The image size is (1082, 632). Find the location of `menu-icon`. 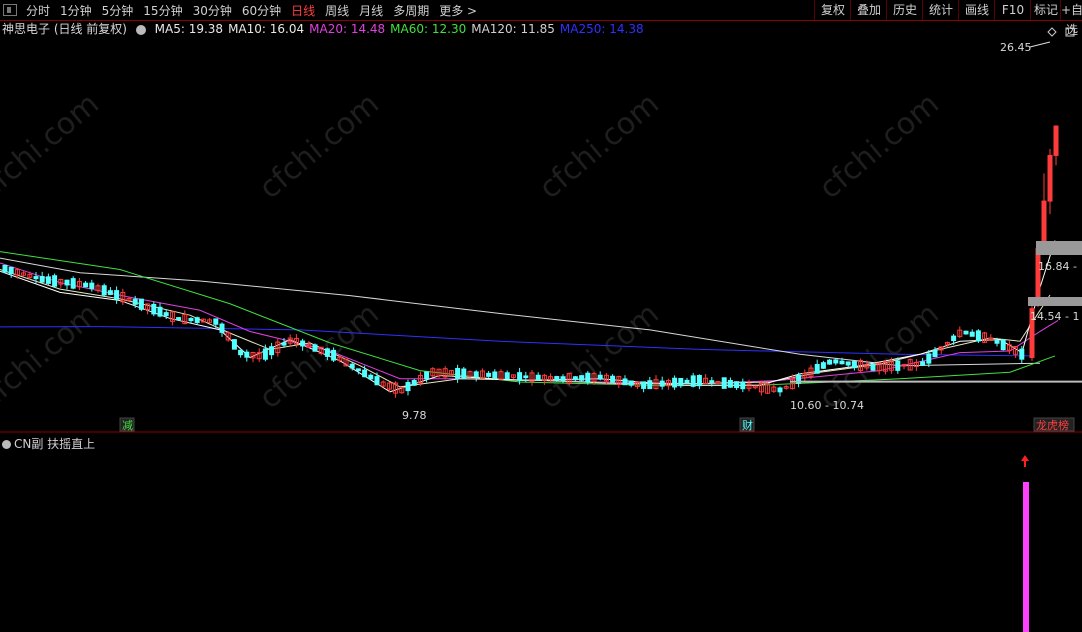

menu-icon is located at coordinates (10, 10).